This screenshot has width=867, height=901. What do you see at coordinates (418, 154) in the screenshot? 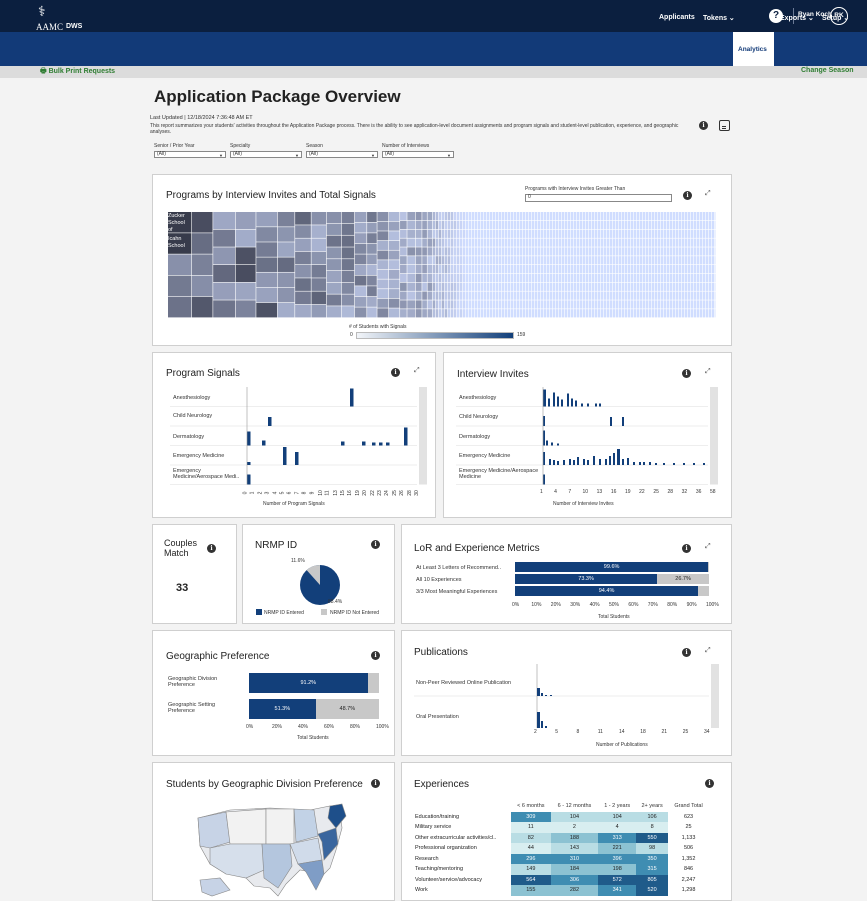
I see `filter-interviews-select: (All) ▼` at bounding box center [418, 154].